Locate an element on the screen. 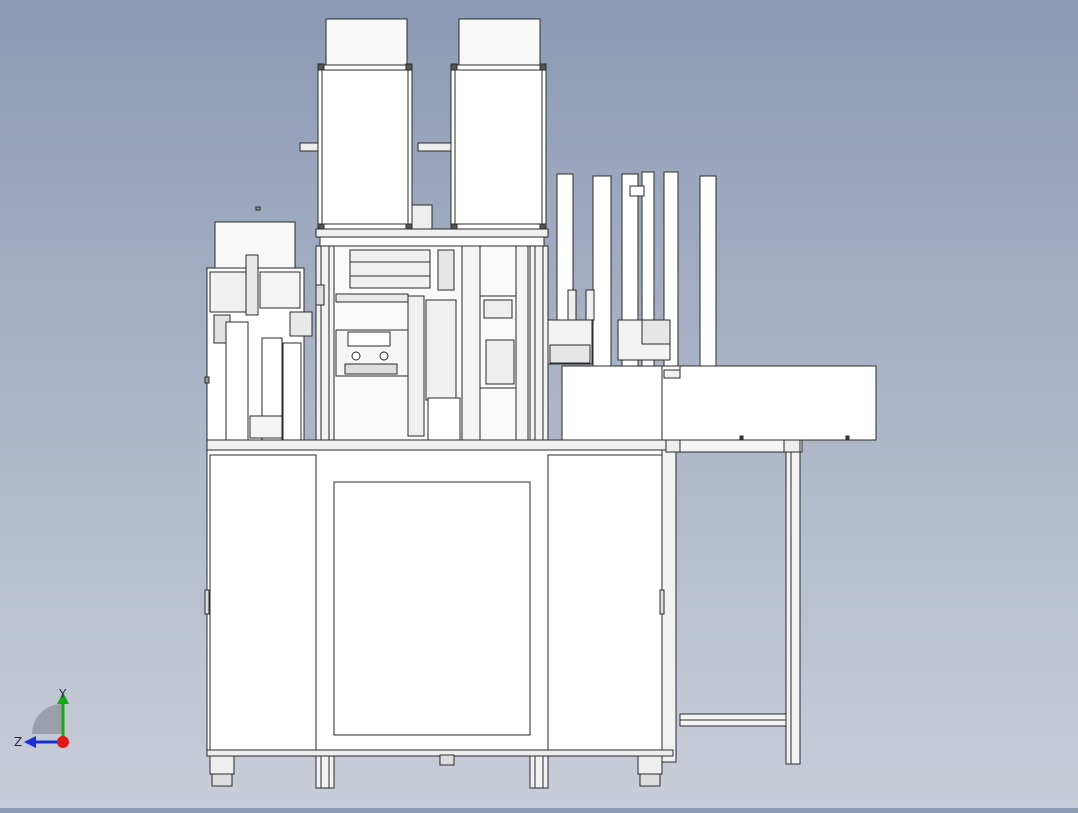 The width and height of the screenshot is (1078, 813). right-hopper is located at coordinates (498, 124).